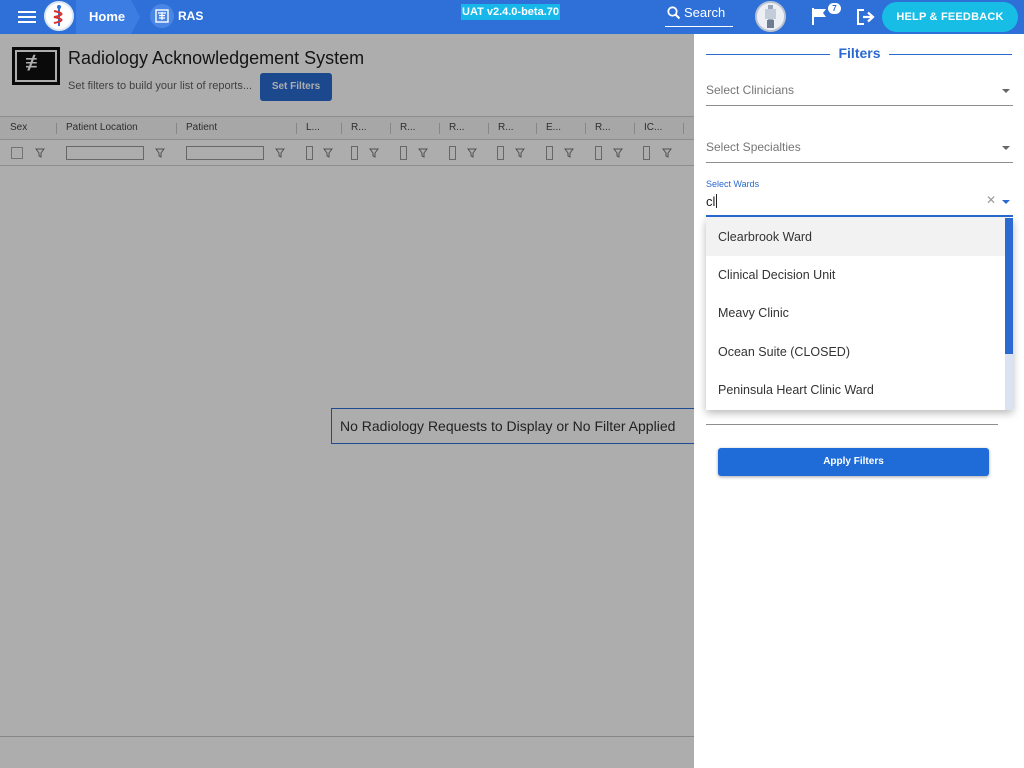 The image size is (1024, 768). I want to click on specialties-select: Select Specialties, so click(859, 148).